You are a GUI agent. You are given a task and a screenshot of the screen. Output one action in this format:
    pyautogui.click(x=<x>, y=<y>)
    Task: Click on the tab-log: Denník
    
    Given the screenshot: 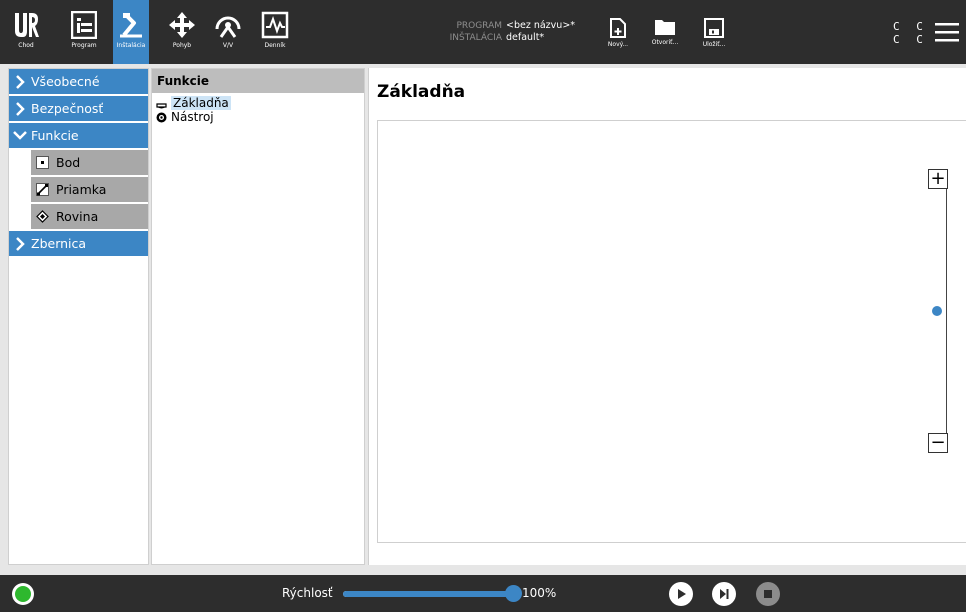 What is the action you would take?
    pyautogui.click(x=275, y=32)
    